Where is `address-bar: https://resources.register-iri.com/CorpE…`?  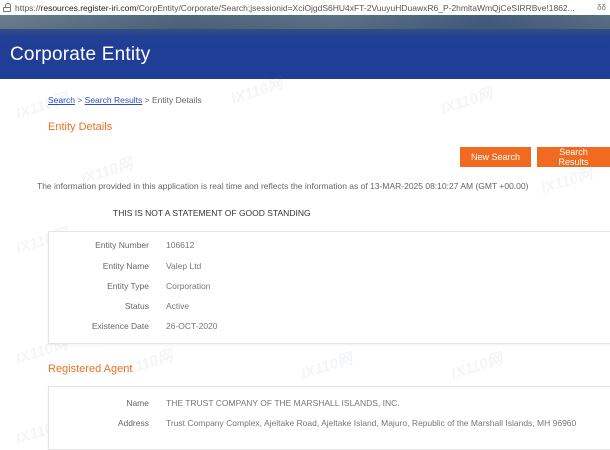 address-bar: https://resources.register-iri.com/CorpE… is located at coordinates (305, 7).